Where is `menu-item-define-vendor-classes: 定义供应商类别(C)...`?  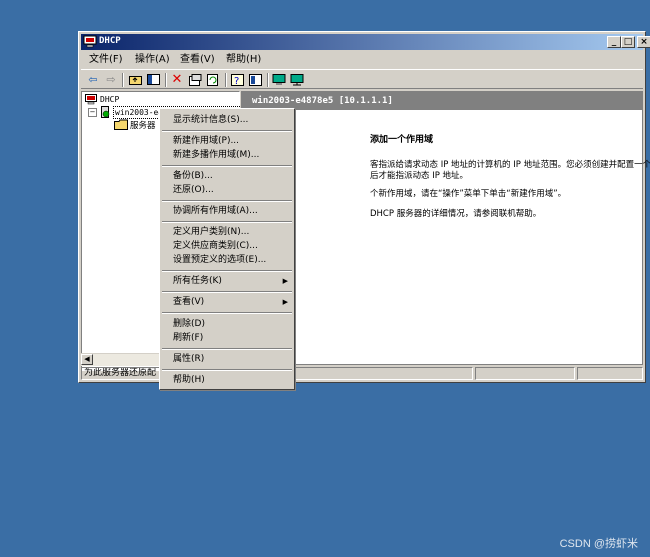 menu-item-define-vendor-classes: 定义供应商类别(C)... is located at coordinates (227, 246).